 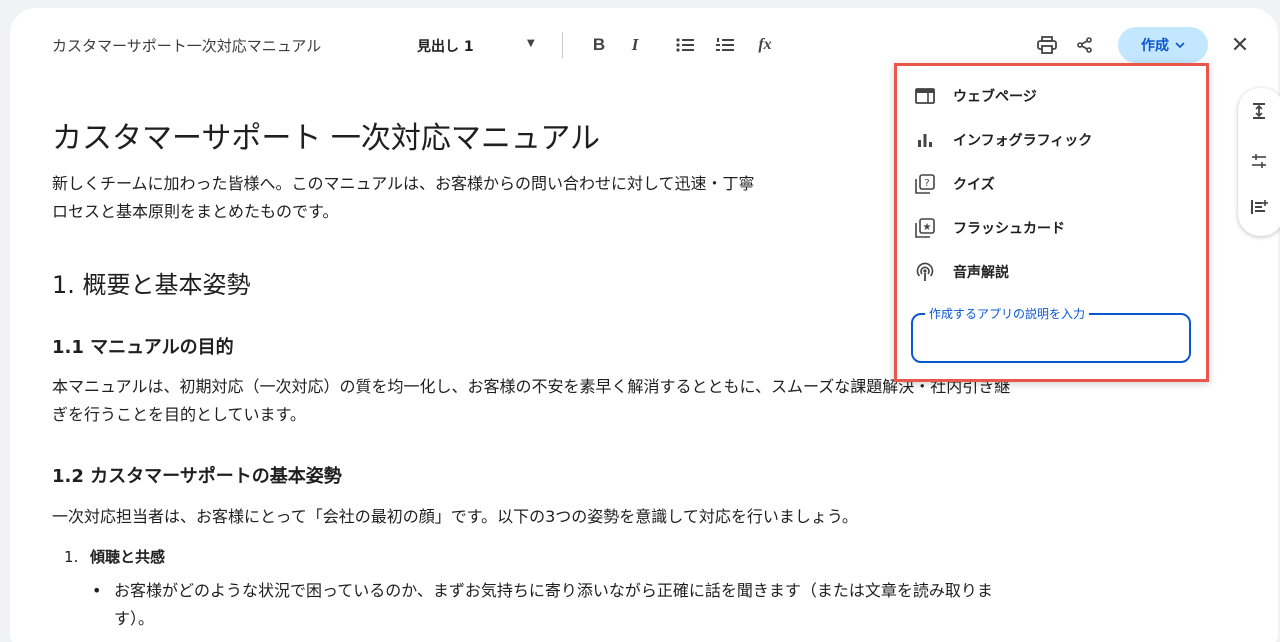 I want to click on tune-icon, so click(x=1259, y=161).